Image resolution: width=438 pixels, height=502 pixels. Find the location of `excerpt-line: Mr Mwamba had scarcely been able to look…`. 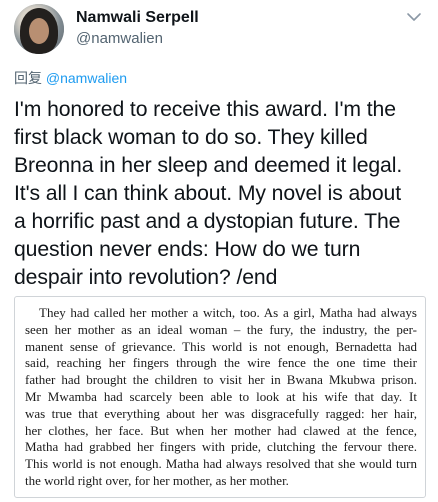

excerpt-line: Mr Mwamba had scarcely been able to look… is located at coordinates (221, 396).